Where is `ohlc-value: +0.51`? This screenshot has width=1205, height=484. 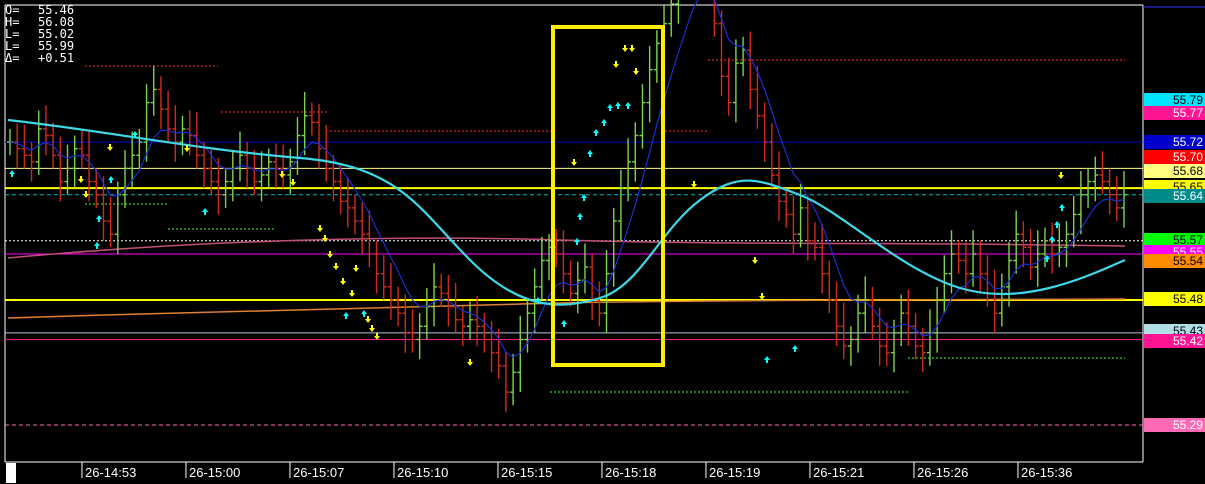
ohlc-value: +0.51 is located at coordinates (56, 58).